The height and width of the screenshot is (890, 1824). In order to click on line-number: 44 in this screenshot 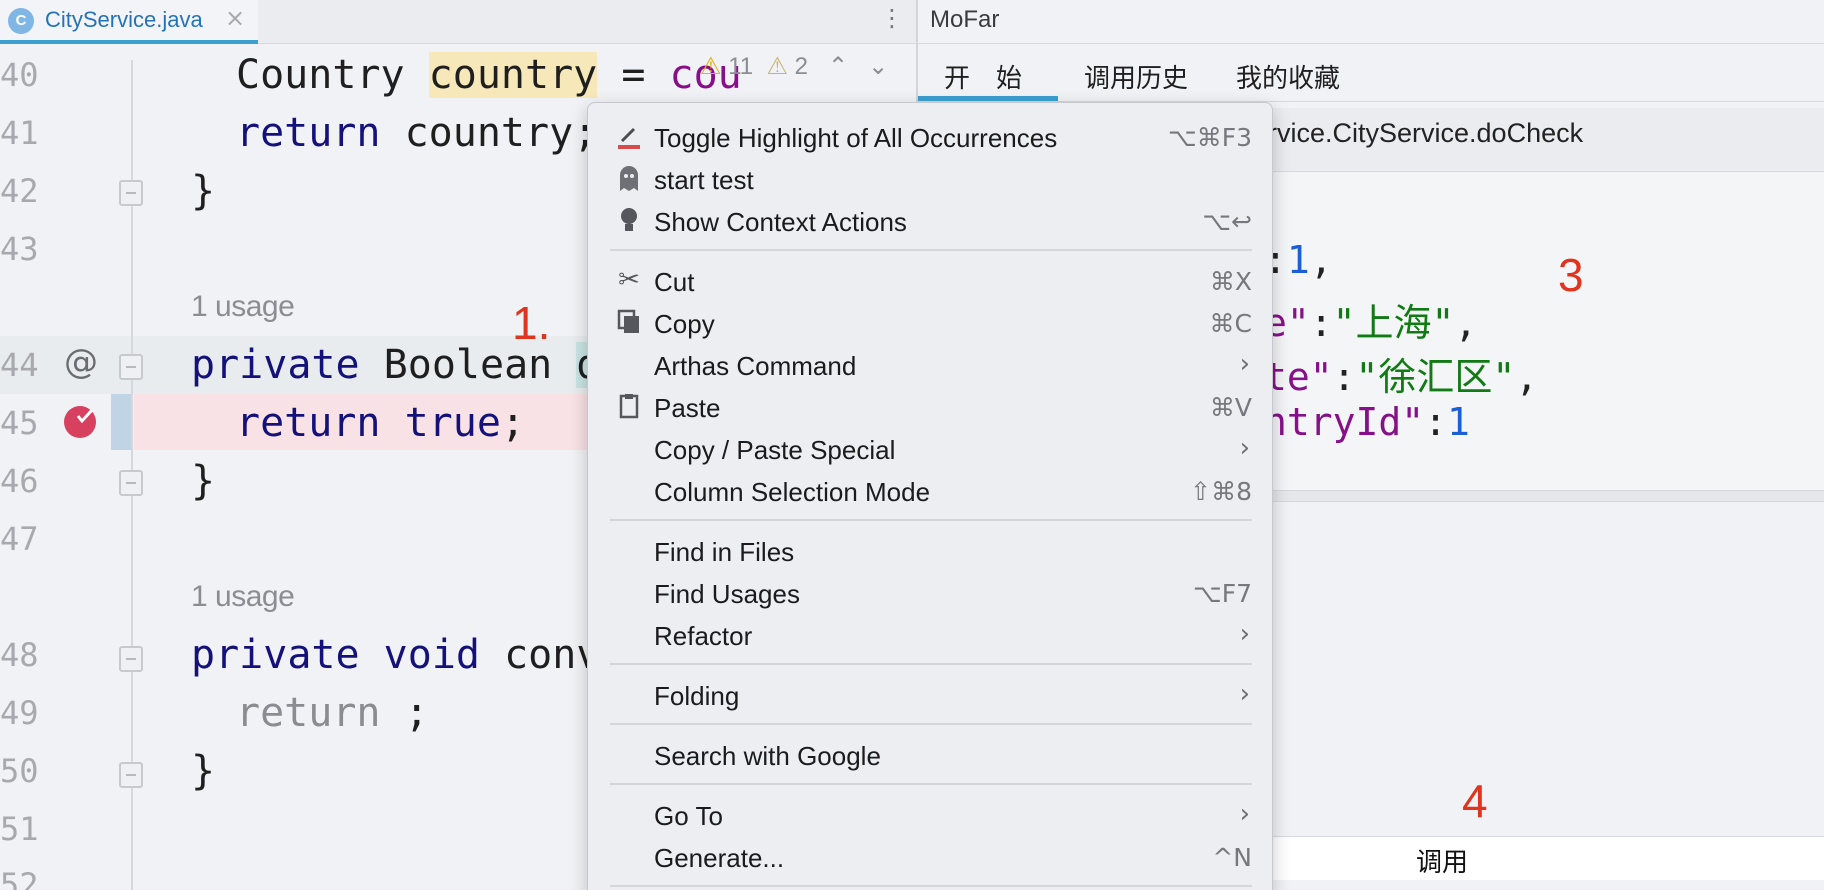, I will do `click(19, 365)`.